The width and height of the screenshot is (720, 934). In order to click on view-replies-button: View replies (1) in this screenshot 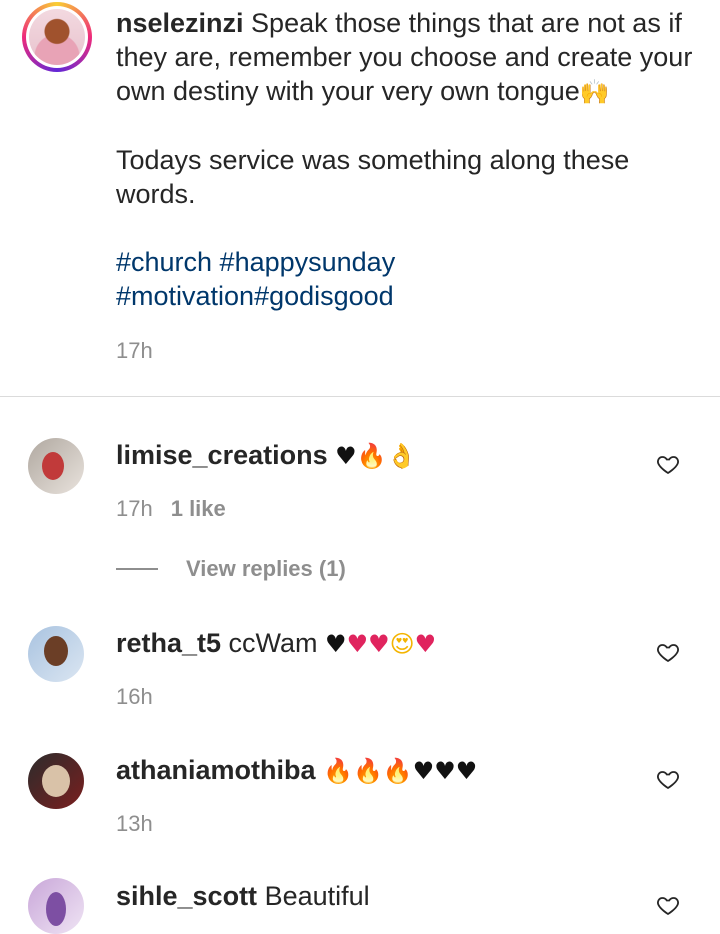, I will do `click(231, 569)`.